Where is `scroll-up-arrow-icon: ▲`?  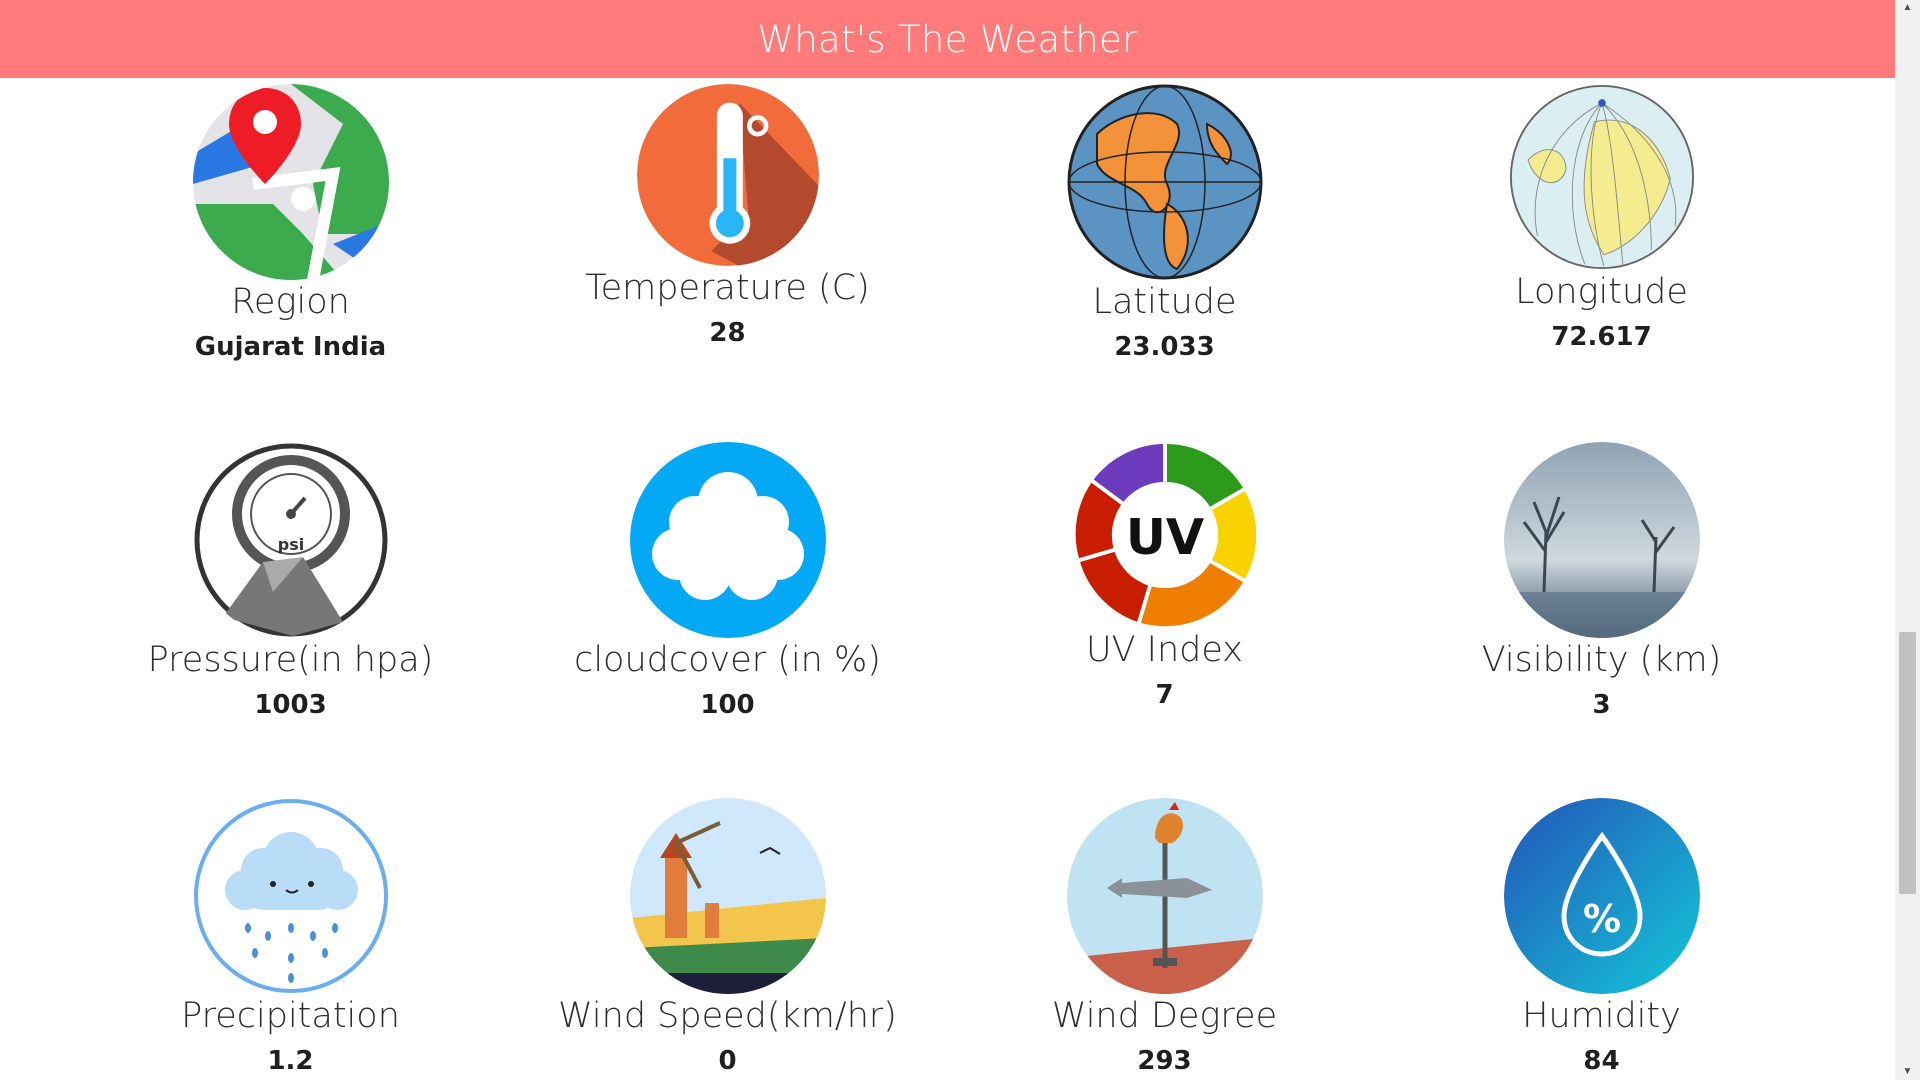 scroll-up-arrow-icon: ▲ is located at coordinates (1907, 8).